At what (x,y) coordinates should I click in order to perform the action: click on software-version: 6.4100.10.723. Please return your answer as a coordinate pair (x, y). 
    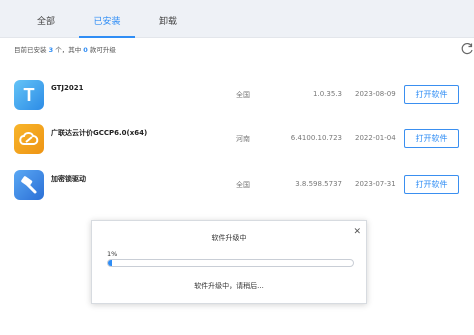
    Looking at the image, I should click on (316, 138).